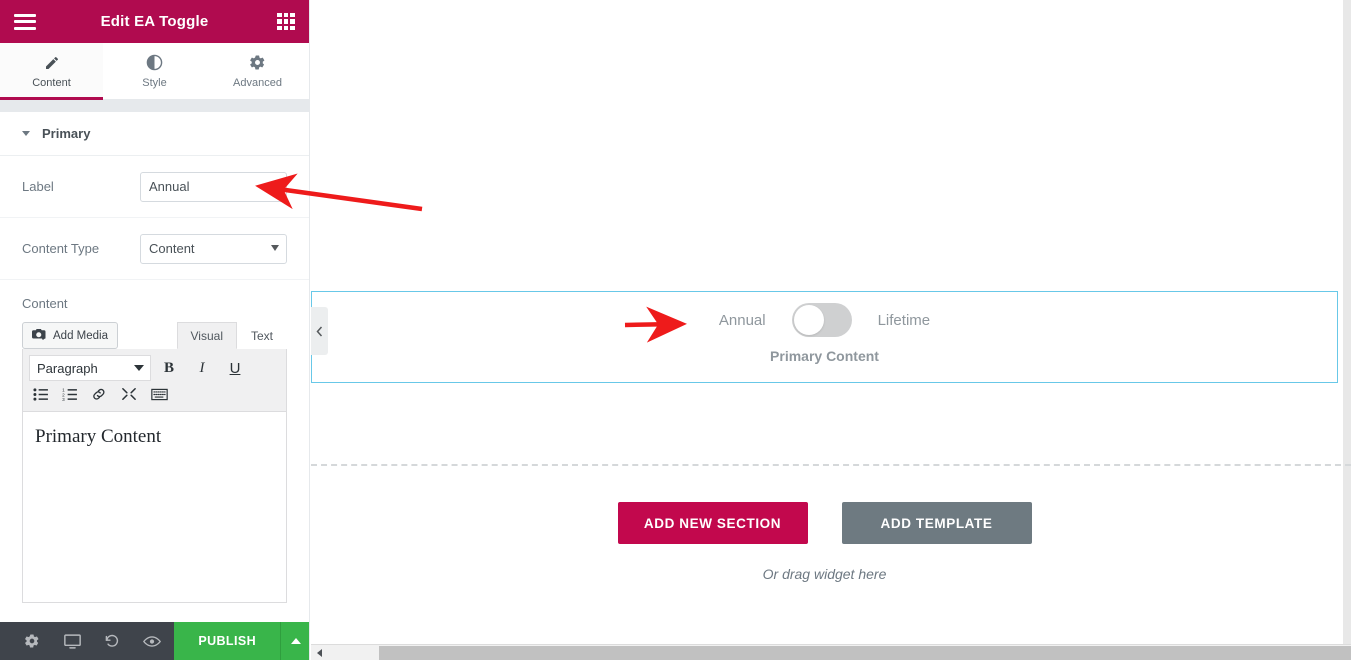 The height and width of the screenshot is (660, 1351). I want to click on editor-toolbar-row-2: 1 2 3, so click(154, 396).